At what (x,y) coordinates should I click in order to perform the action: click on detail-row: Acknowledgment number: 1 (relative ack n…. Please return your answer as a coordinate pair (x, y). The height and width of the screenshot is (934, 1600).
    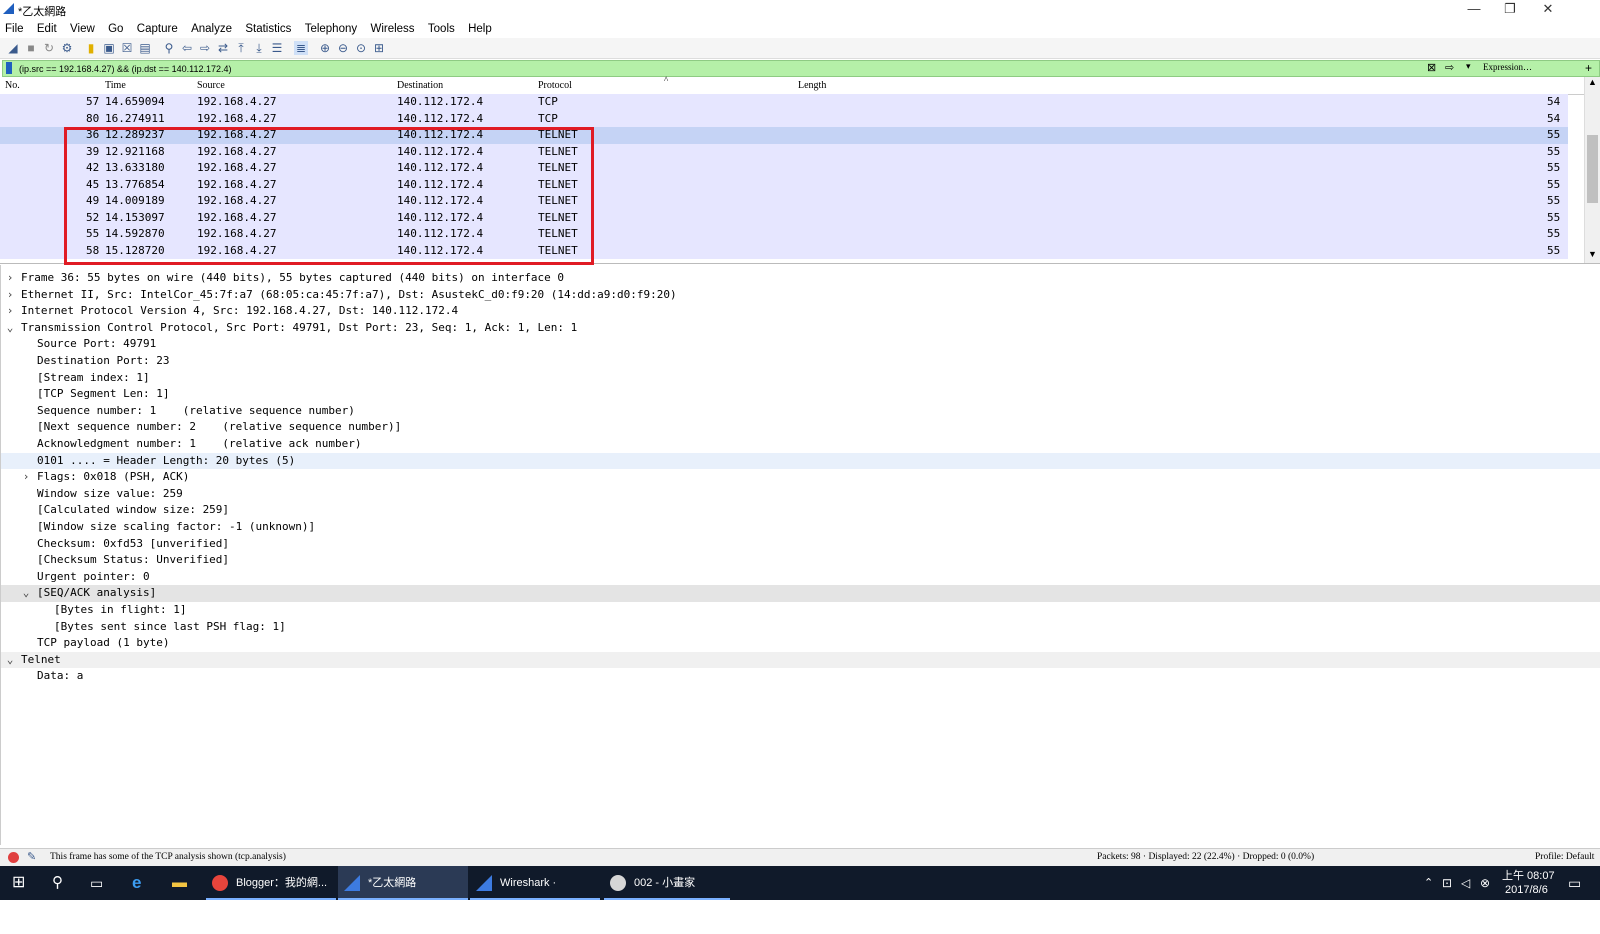
    Looking at the image, I should click on (800, 444).